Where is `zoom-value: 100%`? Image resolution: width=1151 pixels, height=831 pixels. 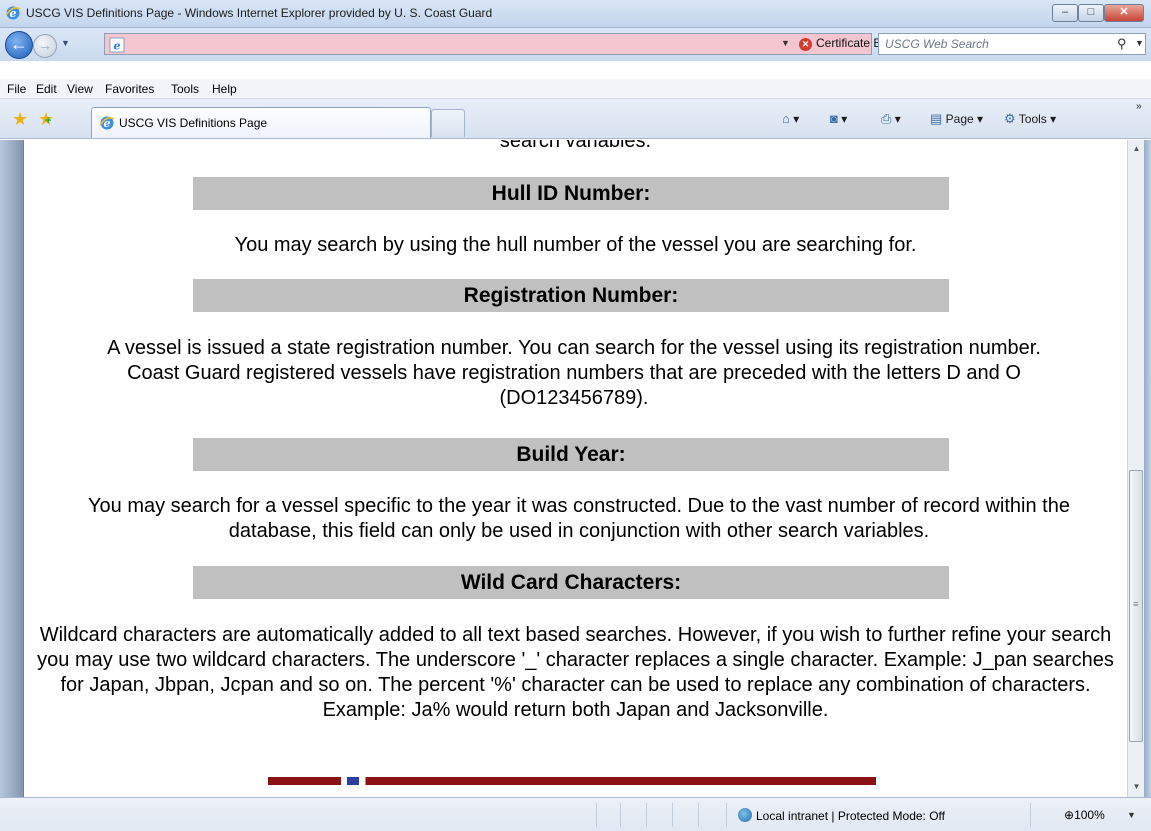
zoom-value: 100% is located at coordinates (1089, 815).